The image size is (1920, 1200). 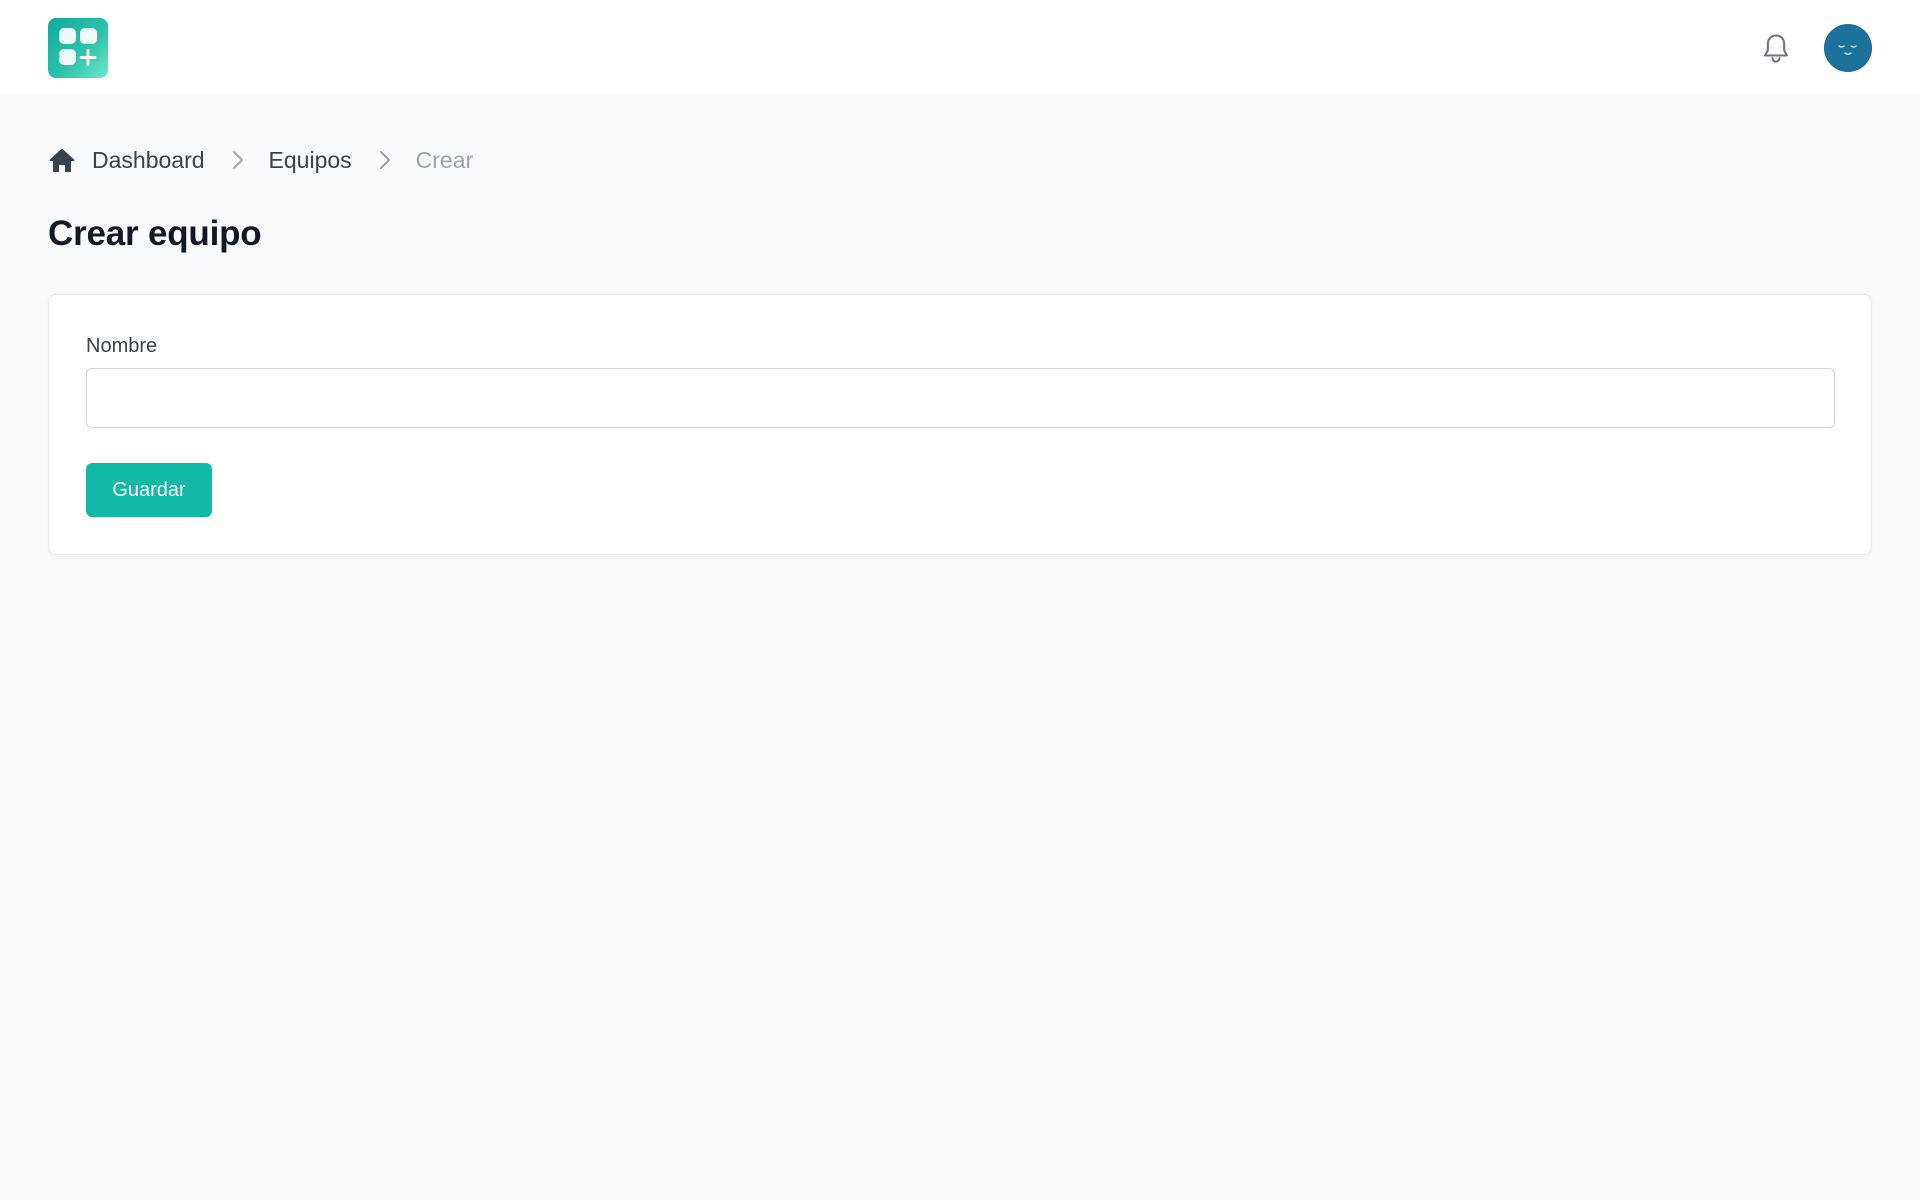 I want to click on page-title: Crear equipo, so click(x=155, y=233).